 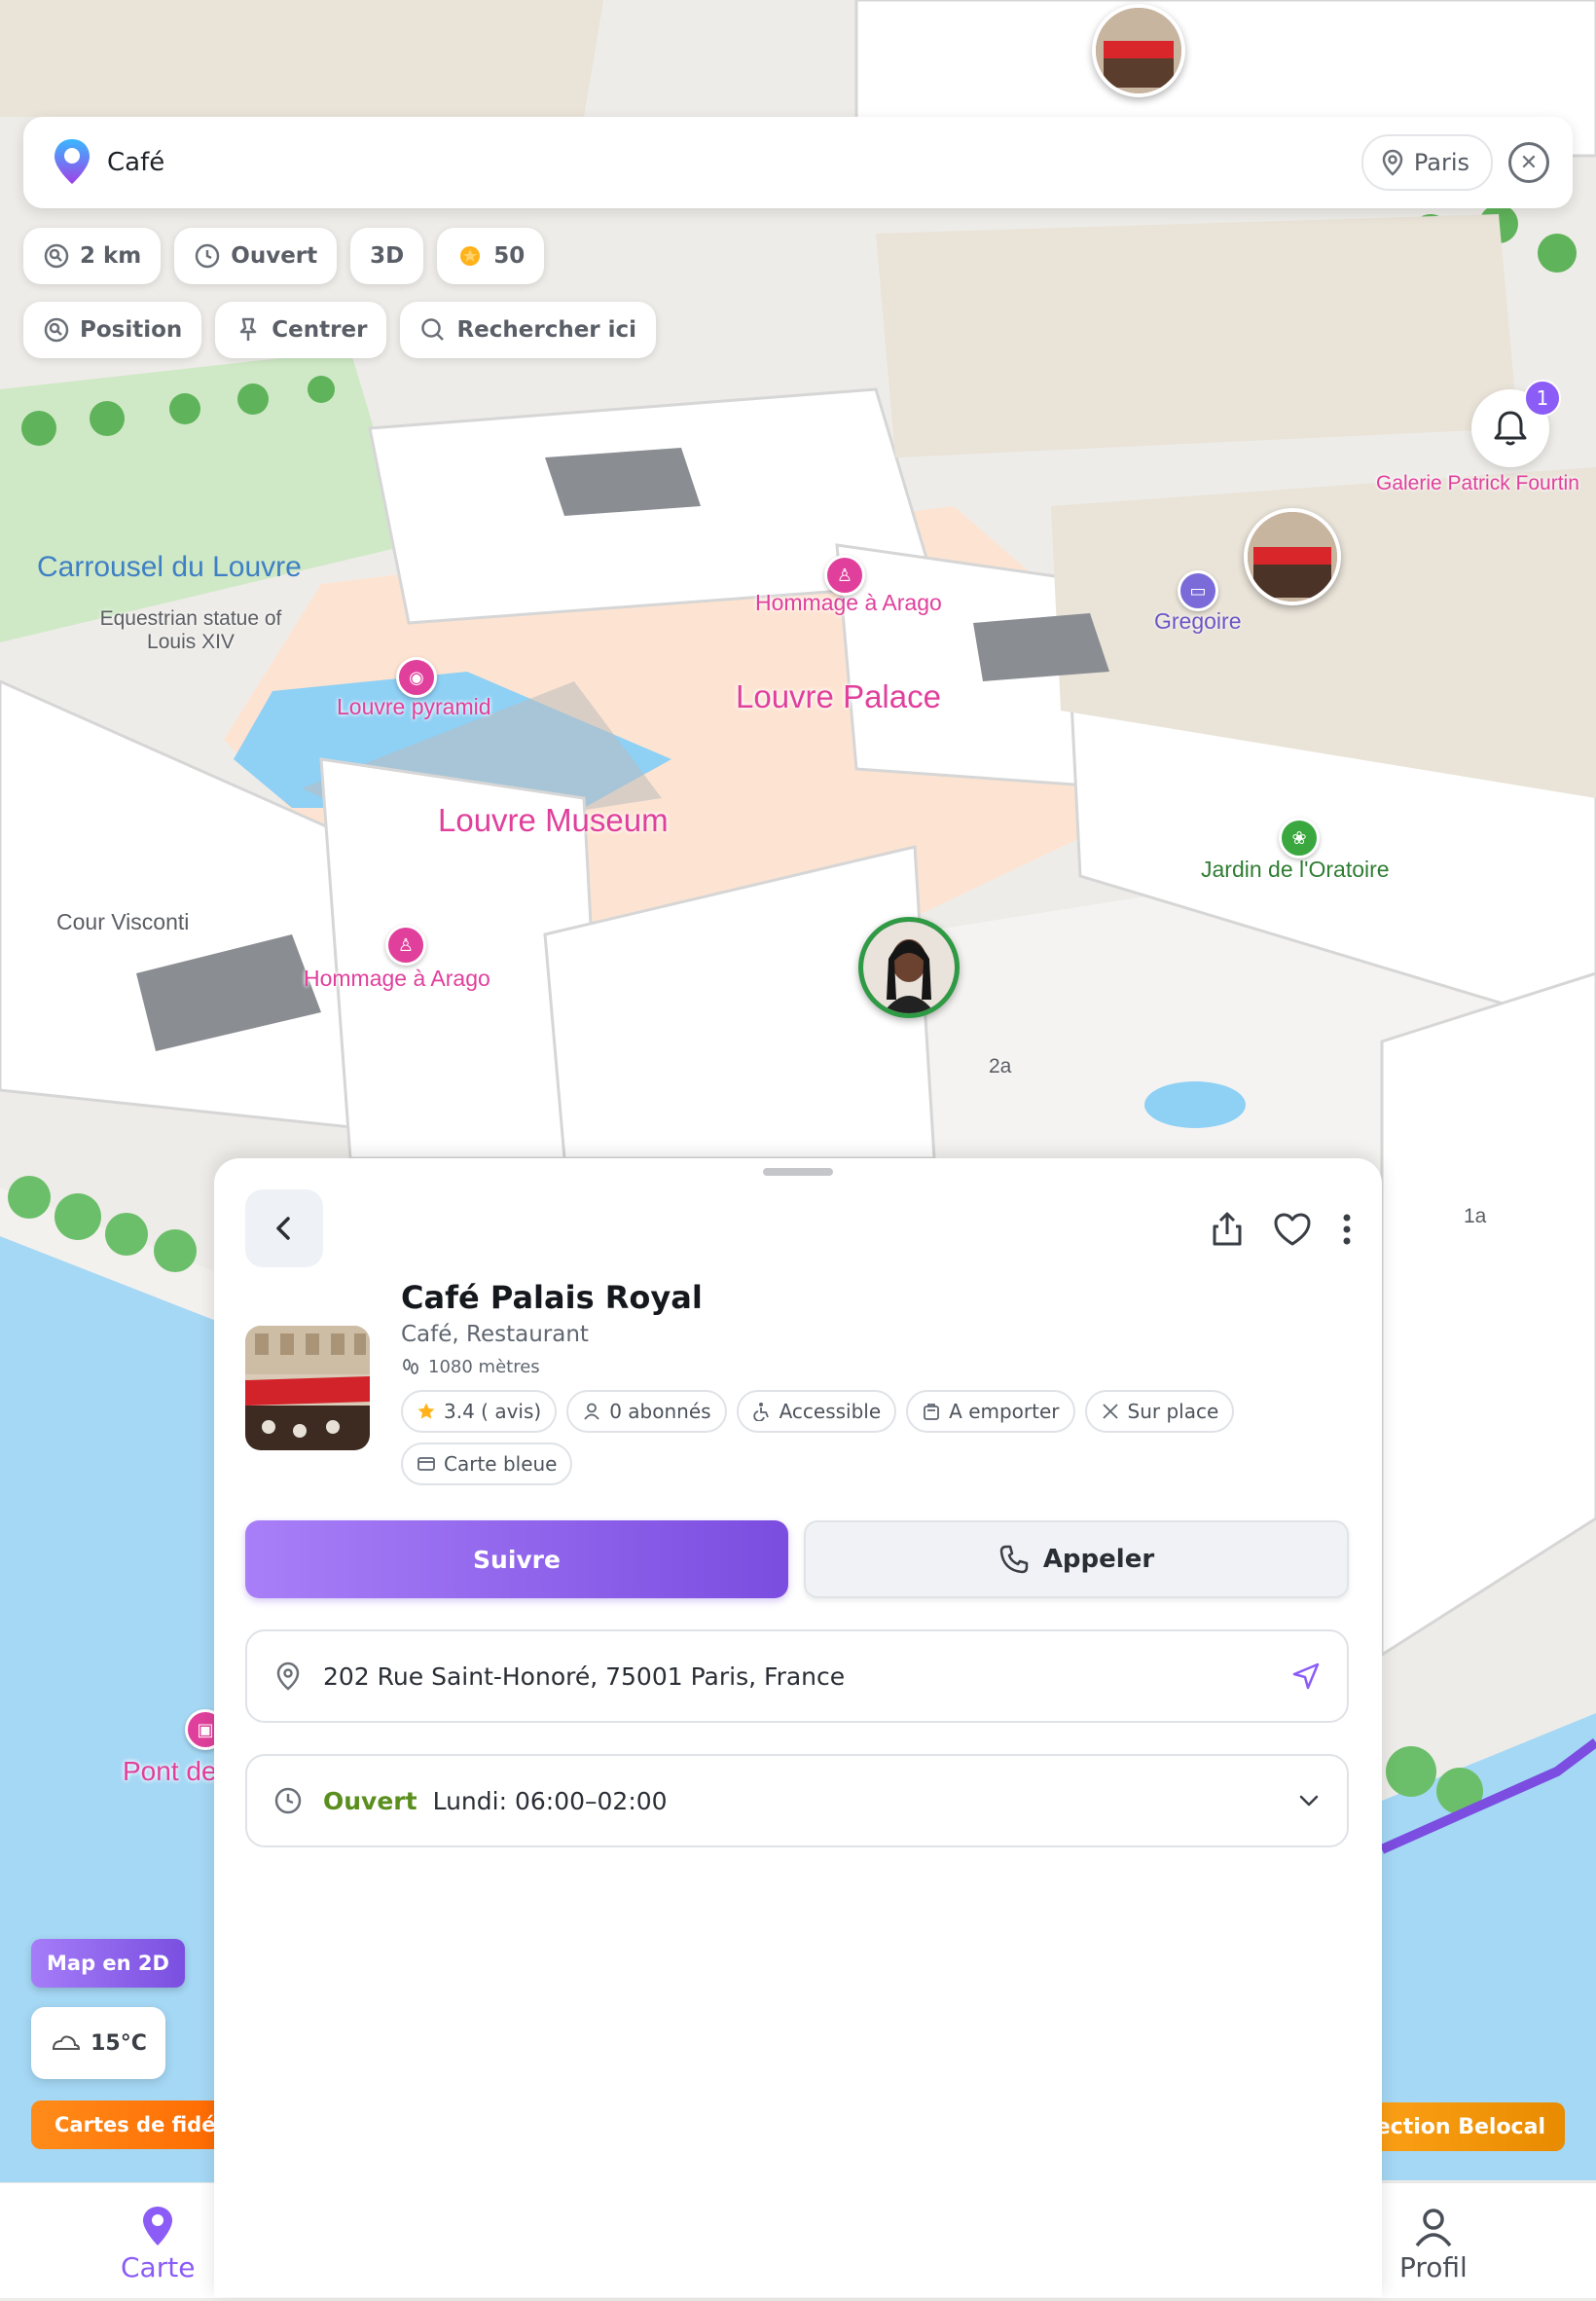 What do you see at coordinates (1001, 1066) in the screenshot?
I see `map-label-2a: 2a` at bounding box center [1001, 1066].